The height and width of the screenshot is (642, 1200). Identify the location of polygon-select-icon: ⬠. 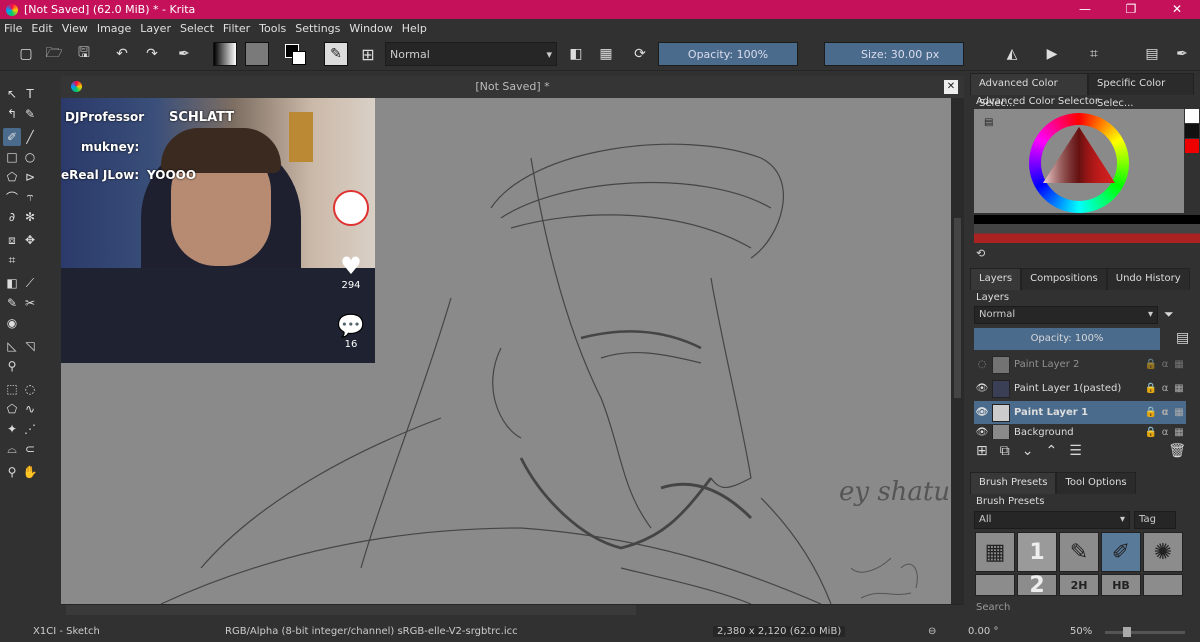
(12, 409).